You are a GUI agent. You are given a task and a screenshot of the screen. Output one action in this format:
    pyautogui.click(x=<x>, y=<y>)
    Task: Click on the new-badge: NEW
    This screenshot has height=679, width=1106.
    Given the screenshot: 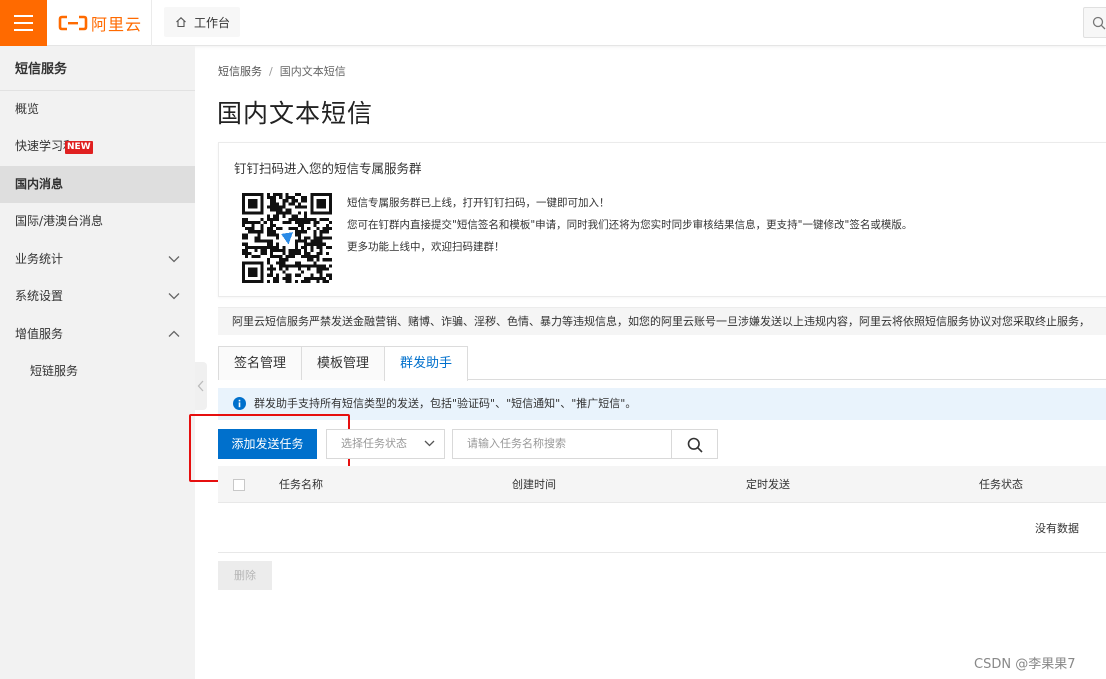 What is the action you would take?
    pyautogui.click(x=79, y=147)
    